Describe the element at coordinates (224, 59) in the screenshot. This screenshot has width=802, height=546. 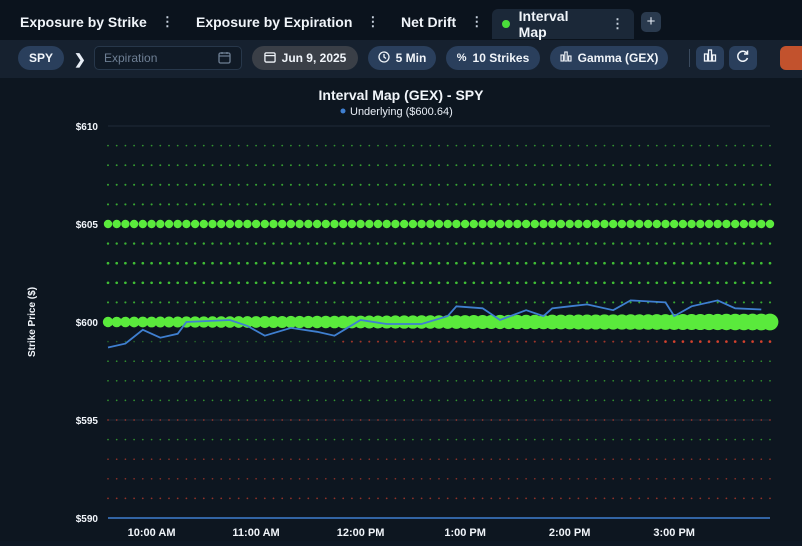
I see `calendar-icon` at that location.